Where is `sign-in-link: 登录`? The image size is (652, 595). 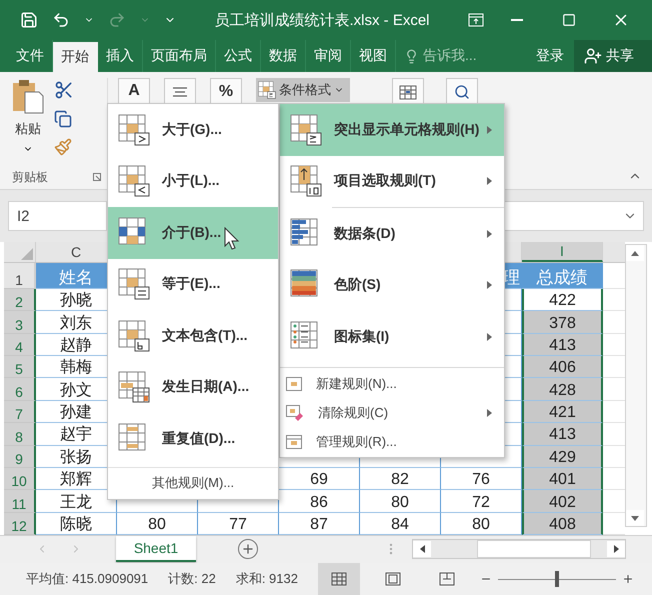
sign-in-link: 登录 is located at coordinates (550, 56).